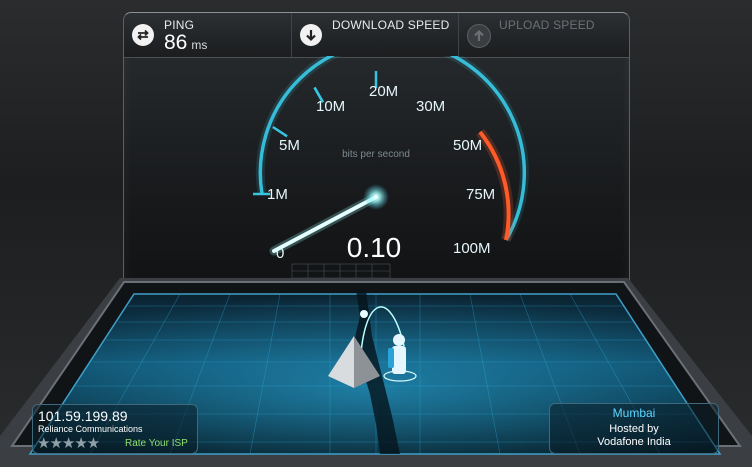 The image size is (752, 467). I want to click on ip-address: 101.59.199.89, so click(83, 416).